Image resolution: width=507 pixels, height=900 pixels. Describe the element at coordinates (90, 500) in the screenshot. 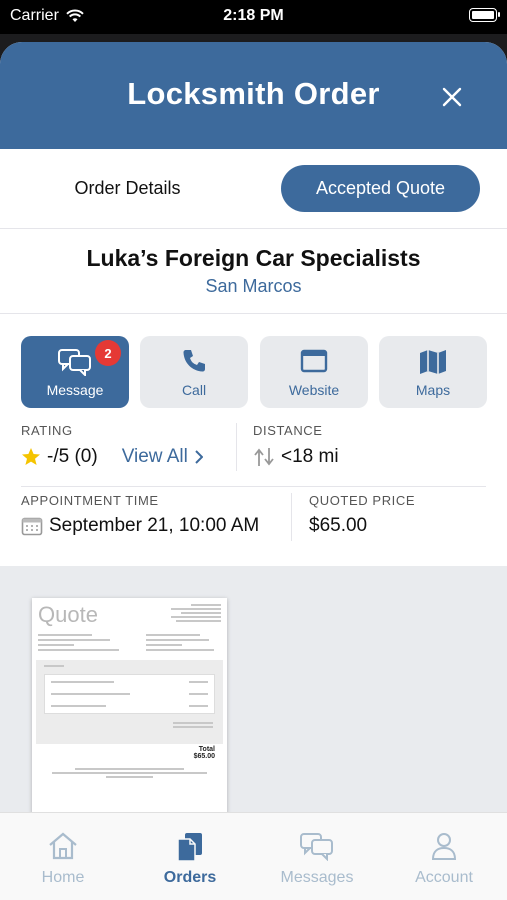

I see `appointment-label: APPOINTMENT TIME` at that location.